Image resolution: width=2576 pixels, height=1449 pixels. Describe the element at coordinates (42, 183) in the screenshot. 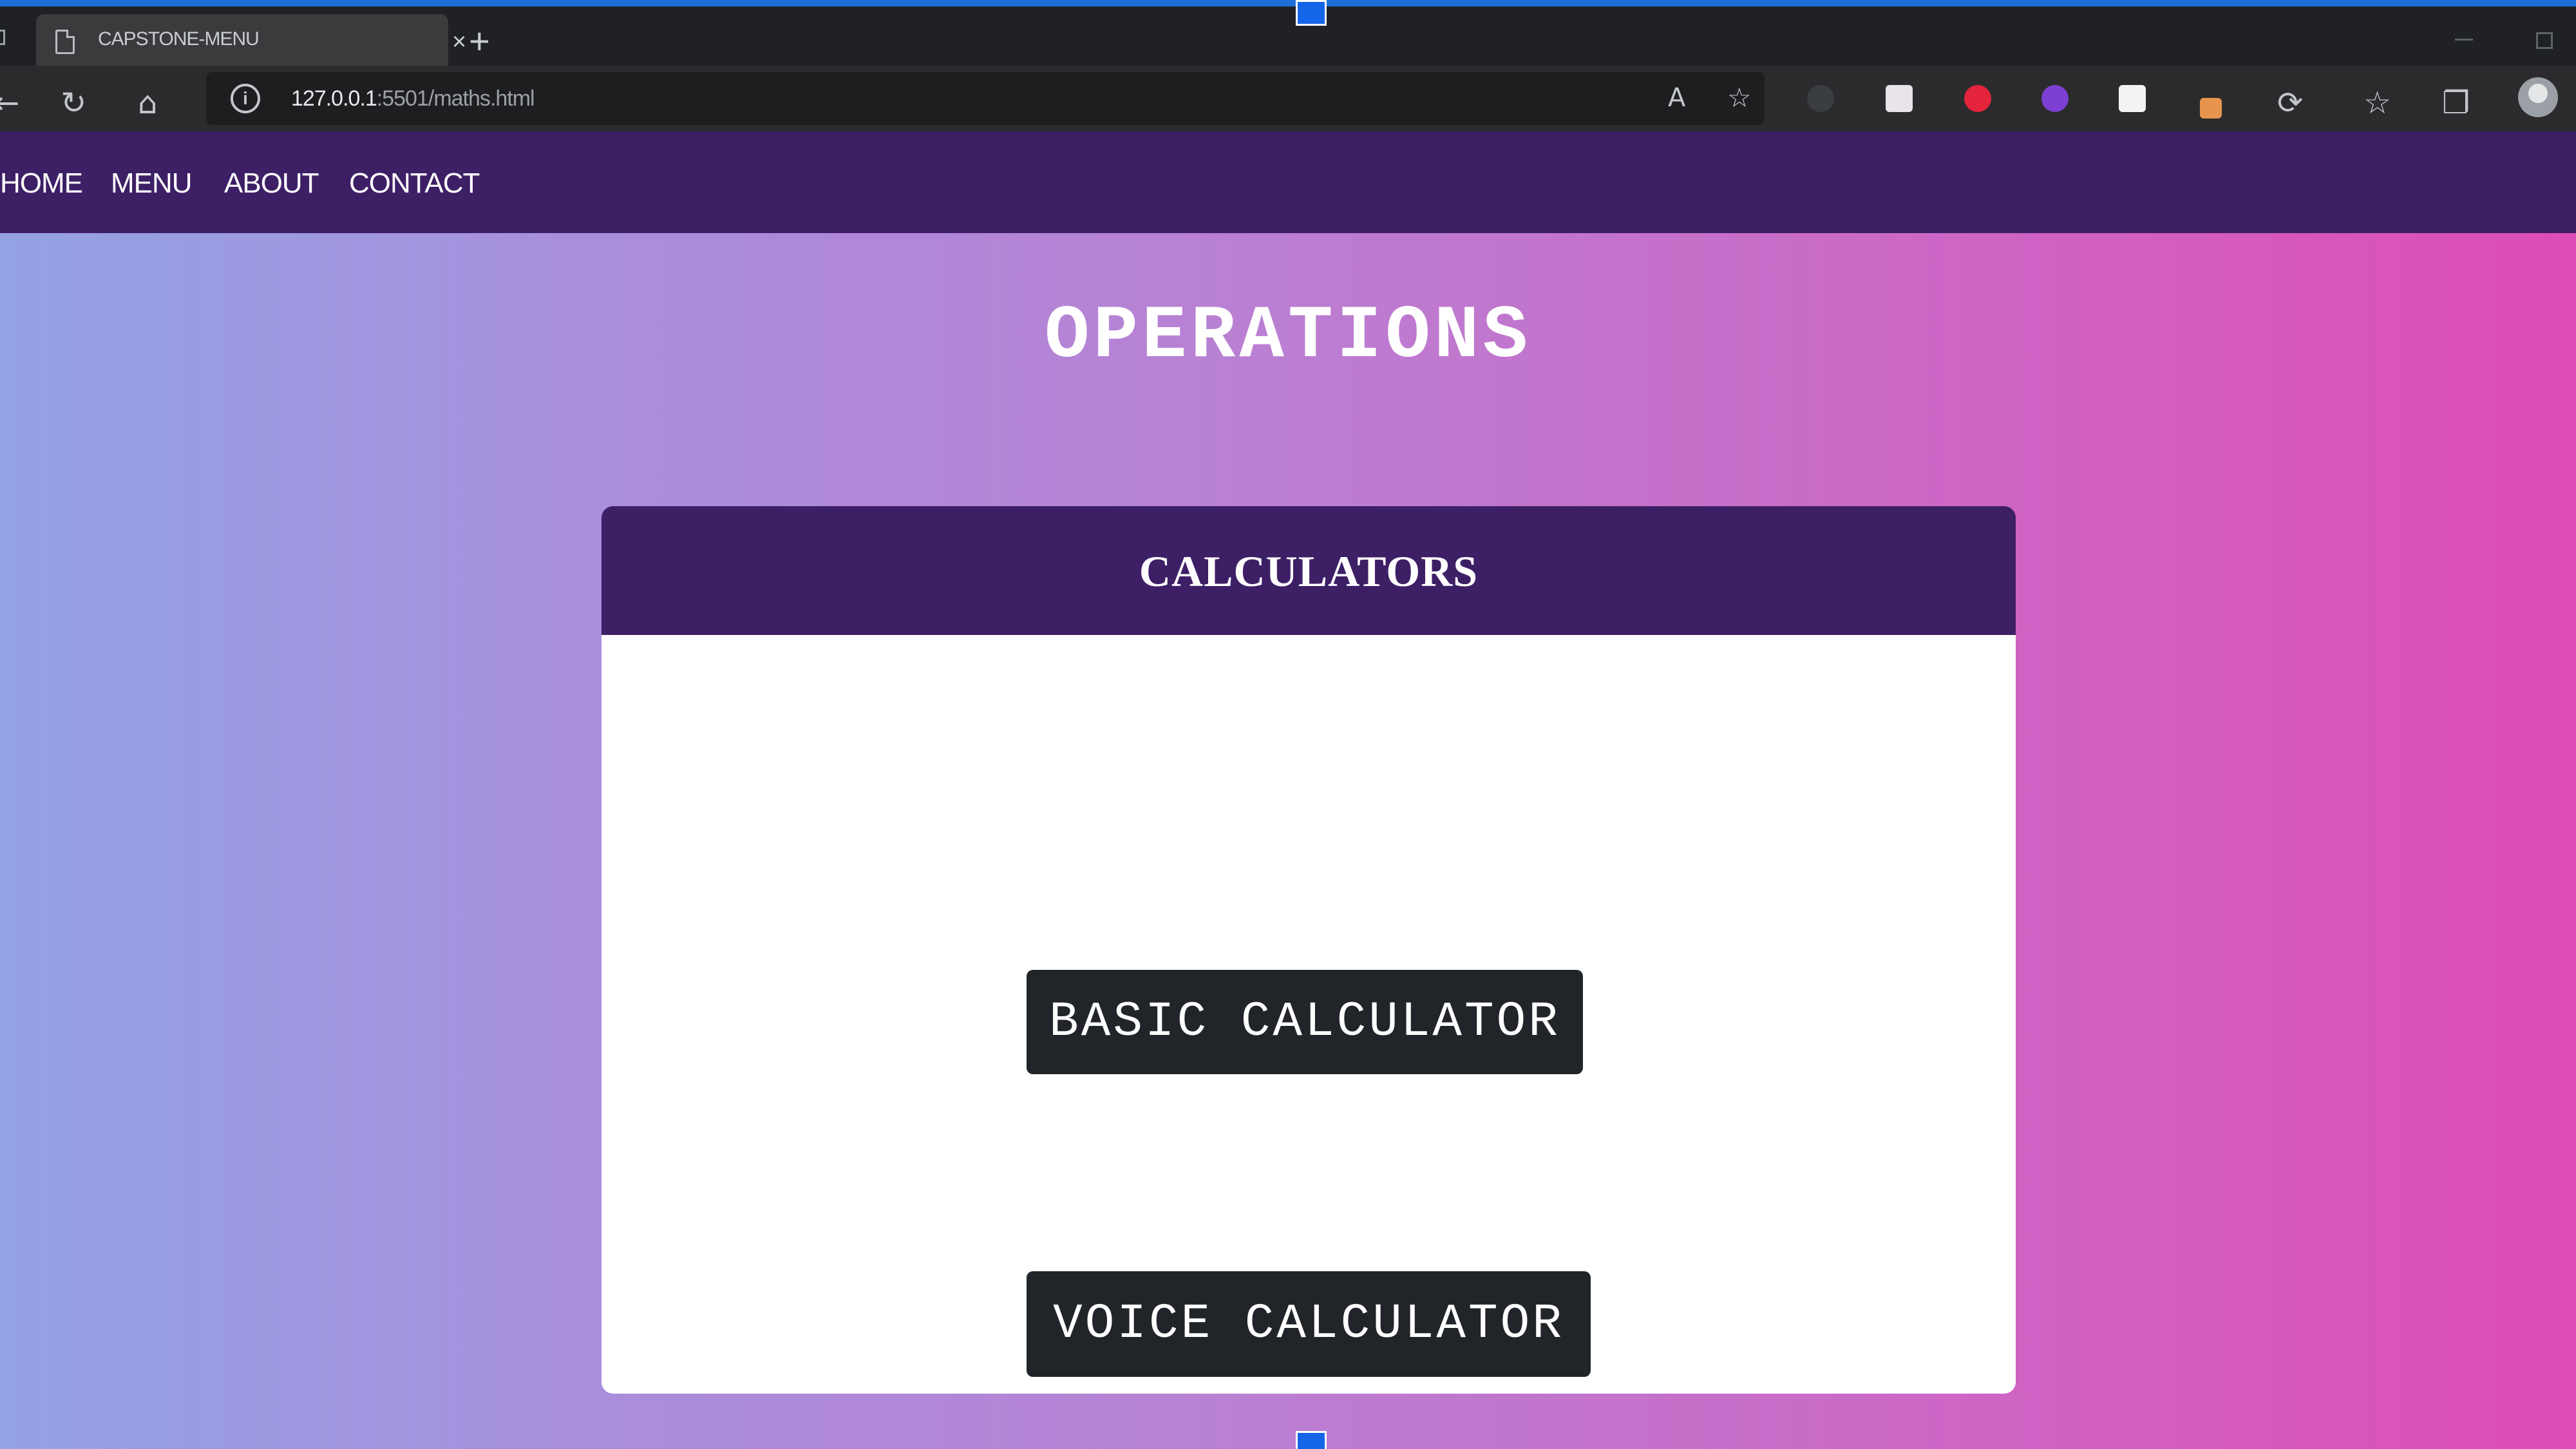

I see `nav-item-home: HOME` at that location.